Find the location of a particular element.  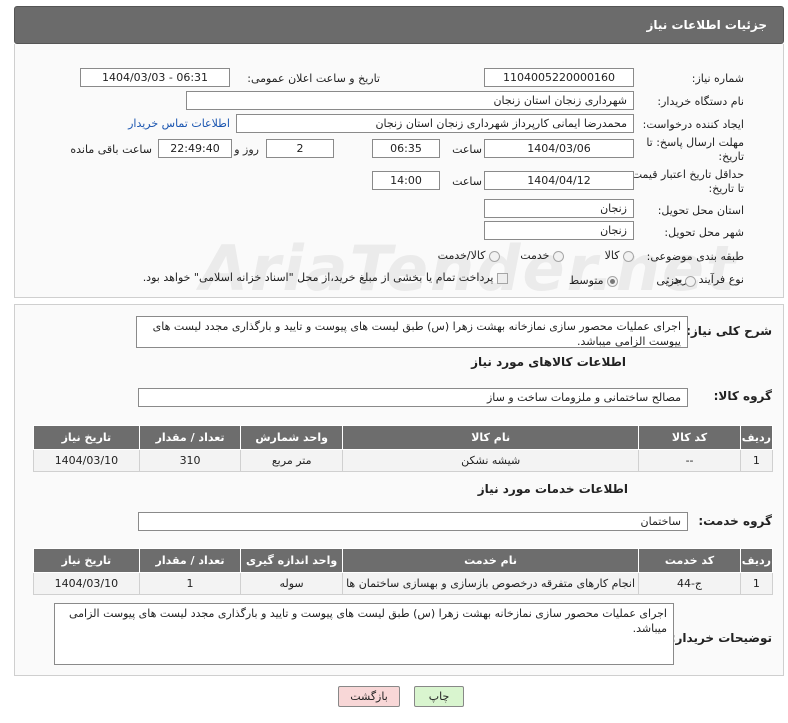

col-unit: واحد شمارش is located at coordinates (291, 437).